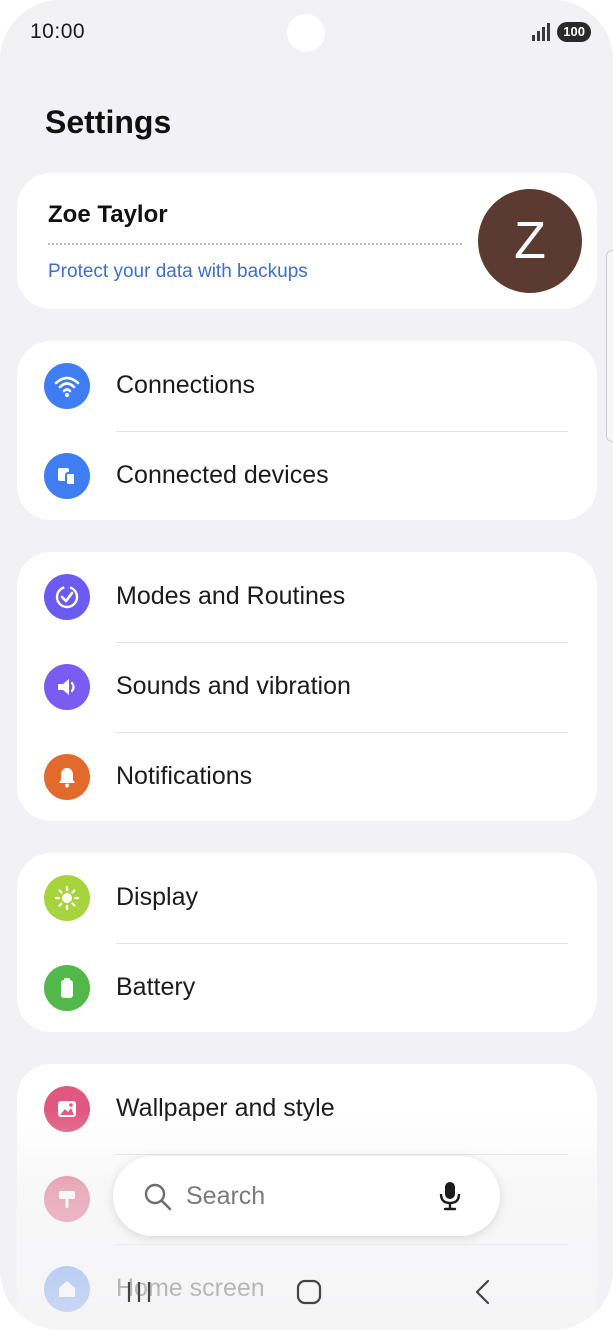 The height and width of the screenshot is (1330, 613). What do you see at coordinates (67, 687) in the screenshot?
I see `volume-icon` at bounding box center [67, 687].